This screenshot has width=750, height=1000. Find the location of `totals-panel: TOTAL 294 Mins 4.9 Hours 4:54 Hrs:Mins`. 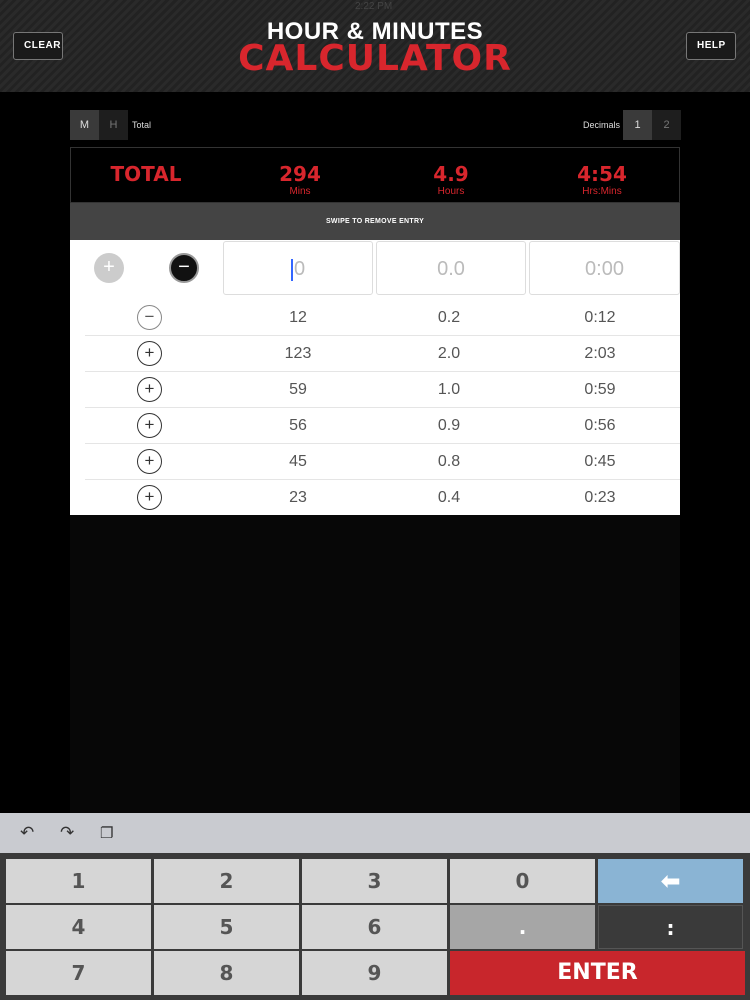

totals-panel: TOTAL 294 Mins 4.9 Hours 4:54 Hrs:Mins is located at coordinates (375, 175).